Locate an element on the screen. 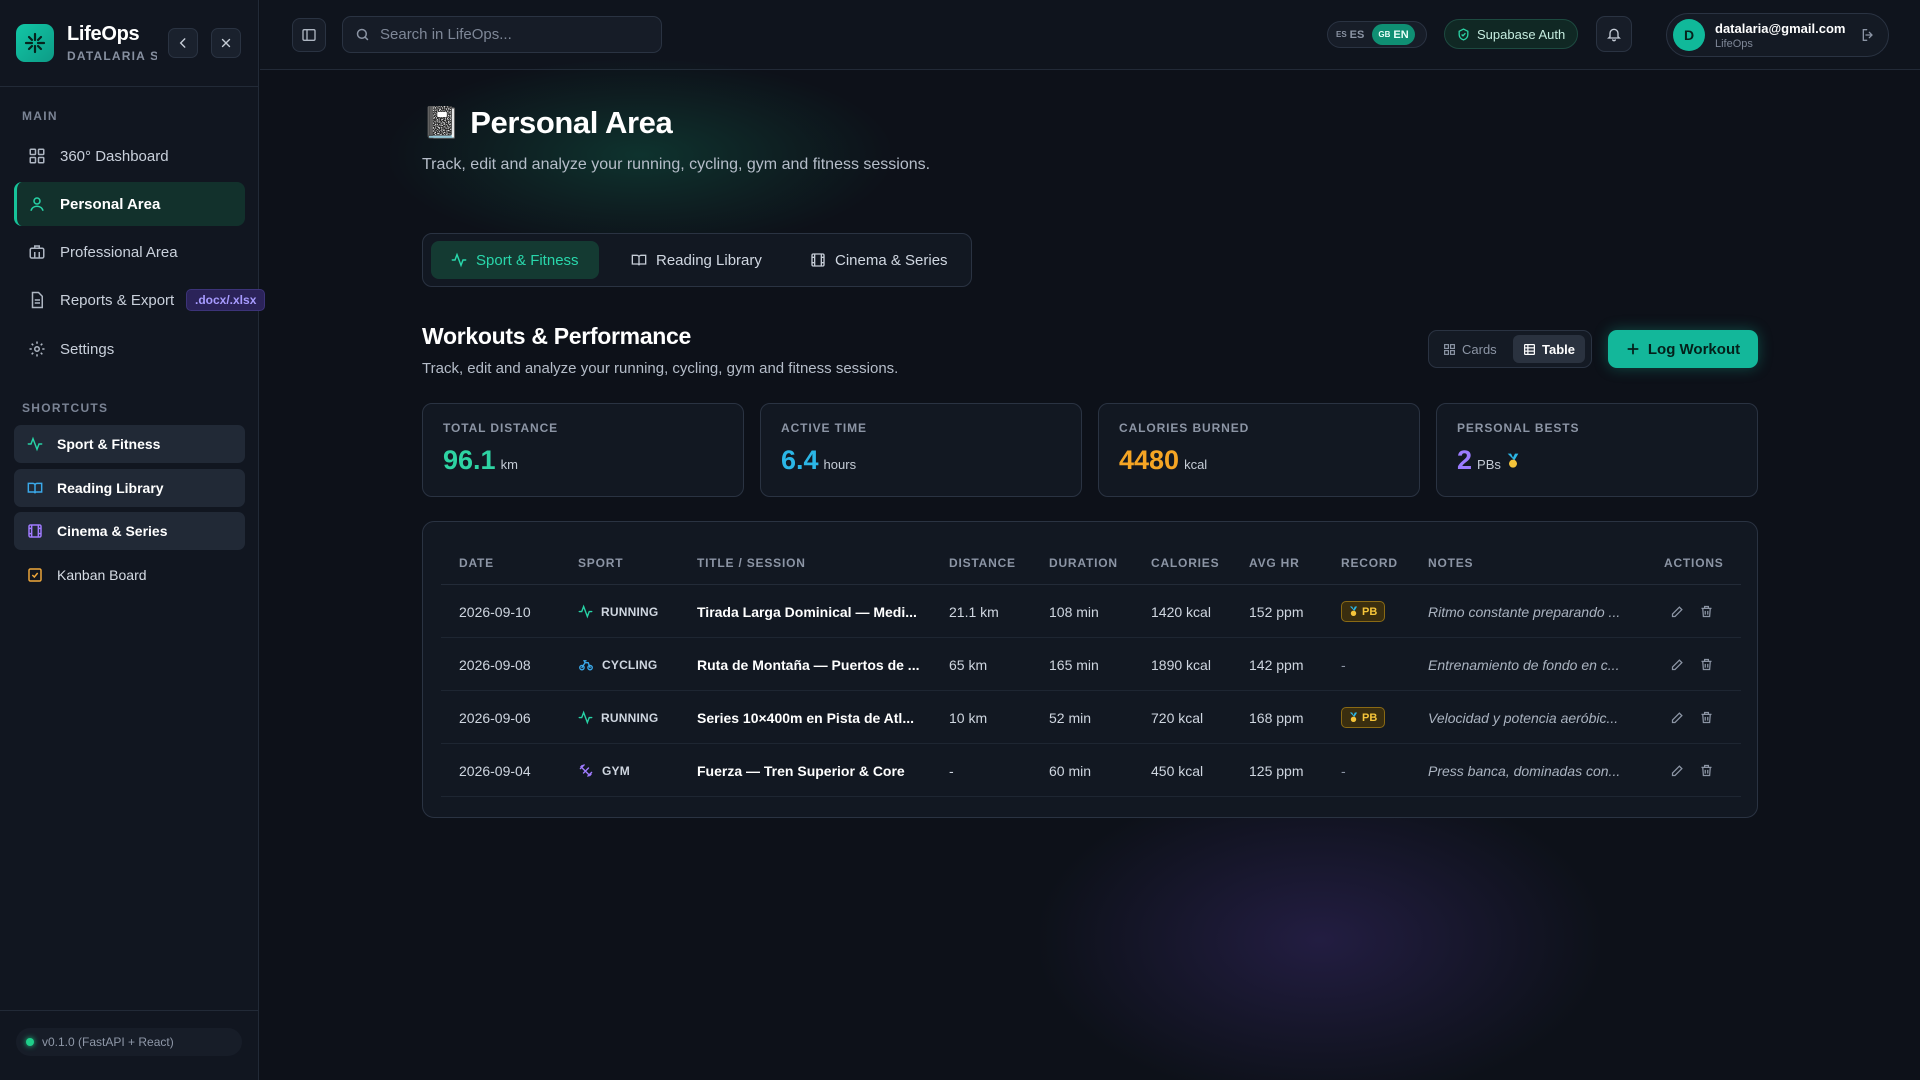  tab-label: Reading Library is located at coordinates (709, 260).